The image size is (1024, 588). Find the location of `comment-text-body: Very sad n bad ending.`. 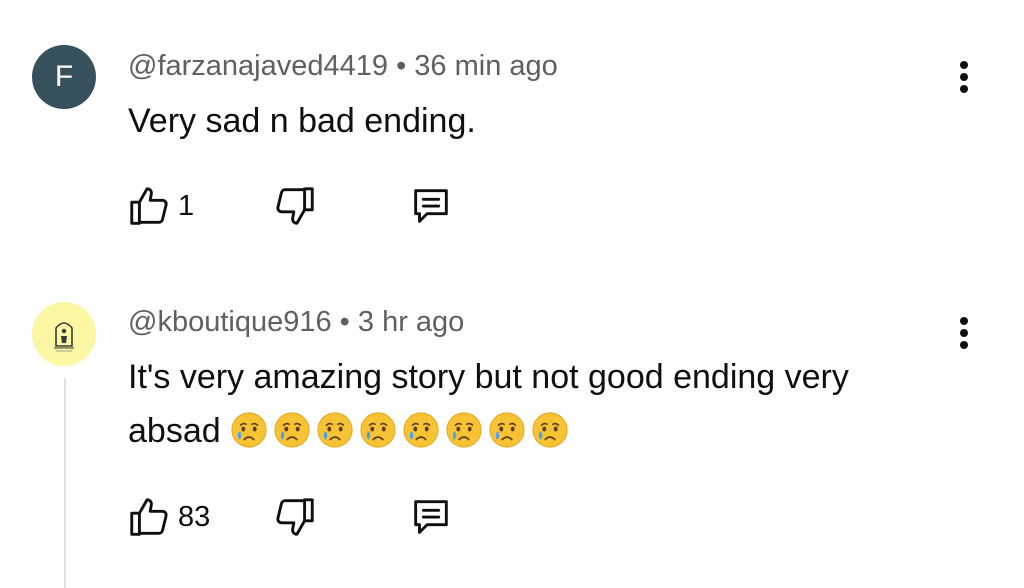

comment-text-body: Very sad n bad ending. is located at coordinates (302, 121).